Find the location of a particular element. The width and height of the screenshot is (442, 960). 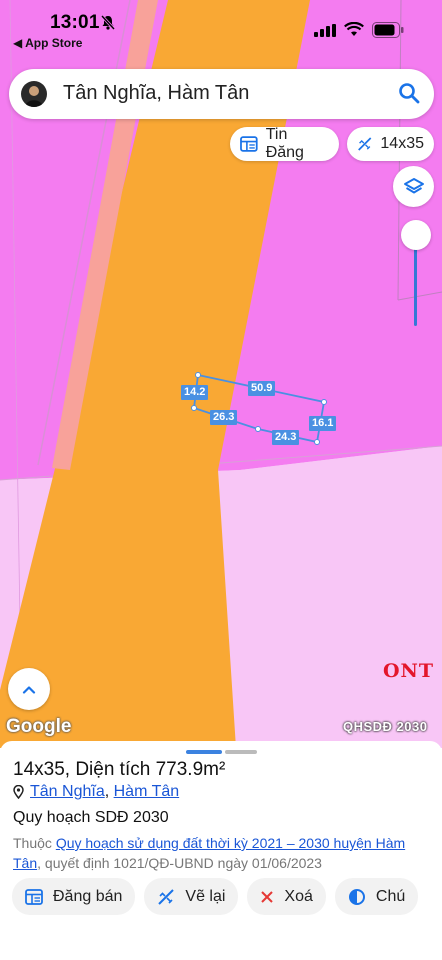

status-time: 13:01 is located at coordinates (75, 22).